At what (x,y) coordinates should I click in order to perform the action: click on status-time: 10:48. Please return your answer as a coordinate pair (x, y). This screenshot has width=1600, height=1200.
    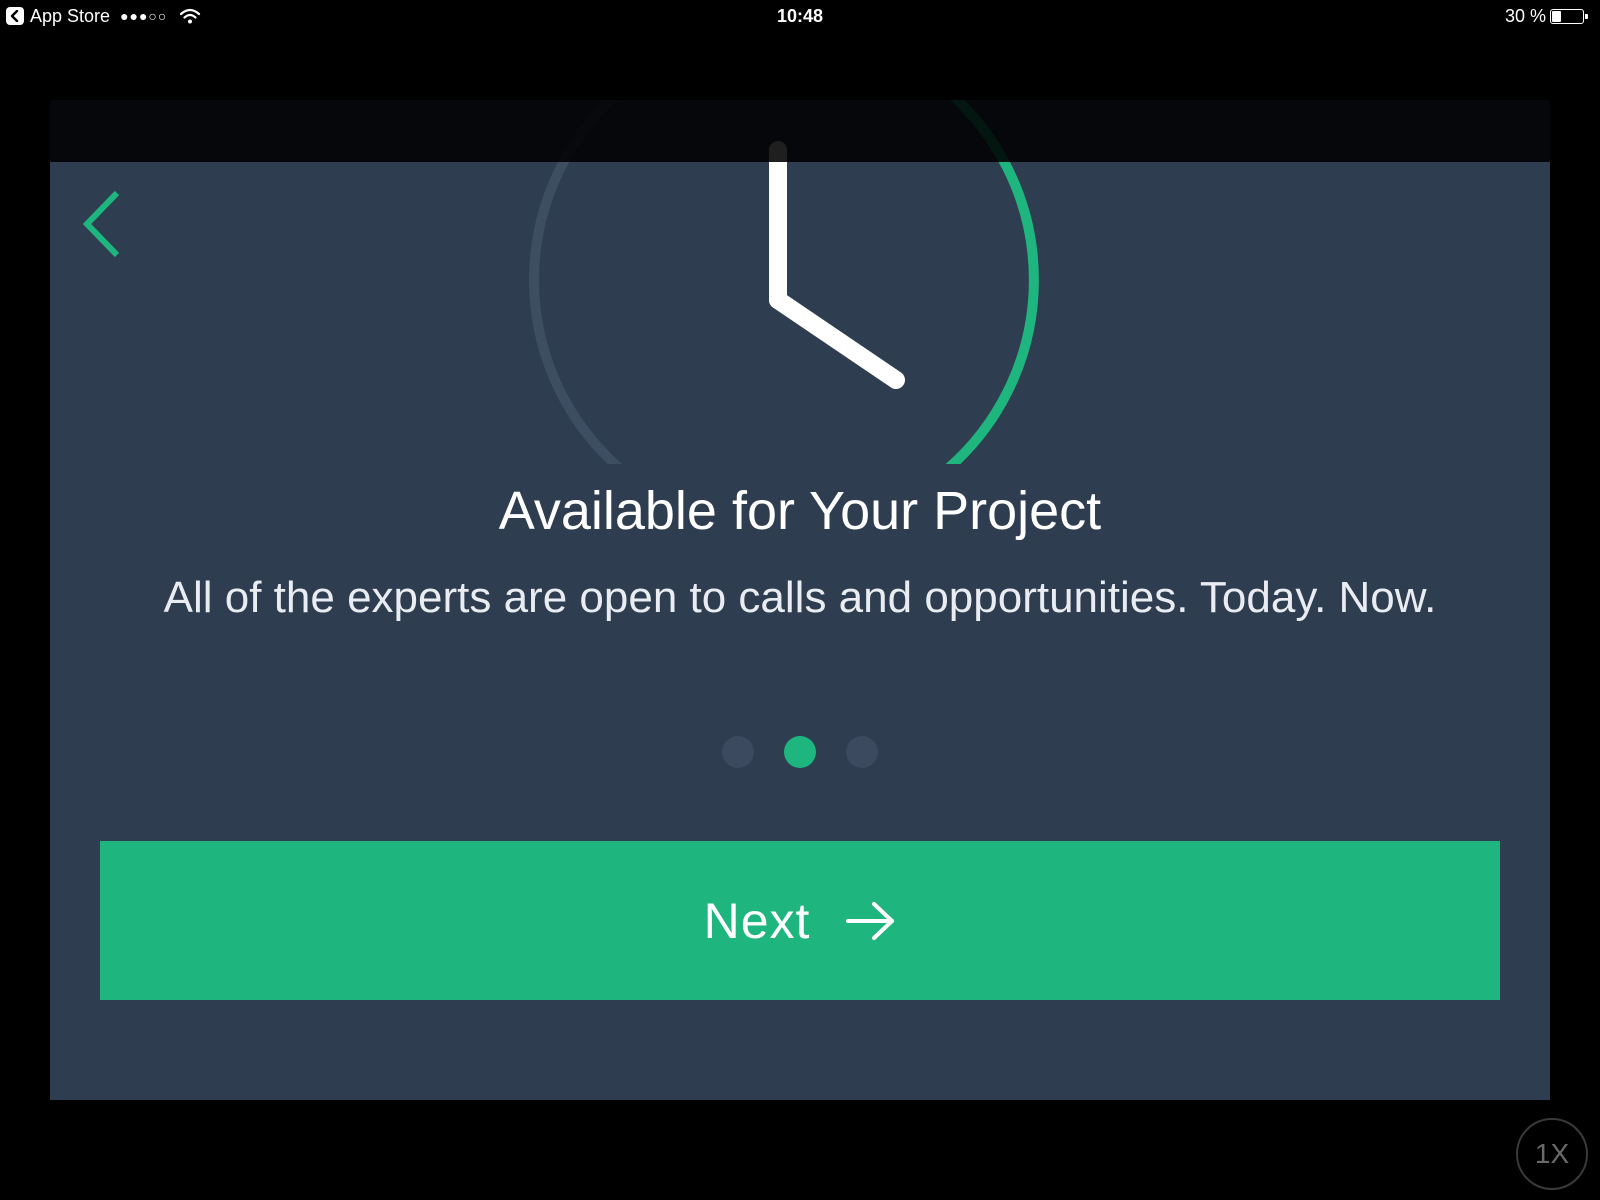
    Looking at the image, I should click on (800, 15).